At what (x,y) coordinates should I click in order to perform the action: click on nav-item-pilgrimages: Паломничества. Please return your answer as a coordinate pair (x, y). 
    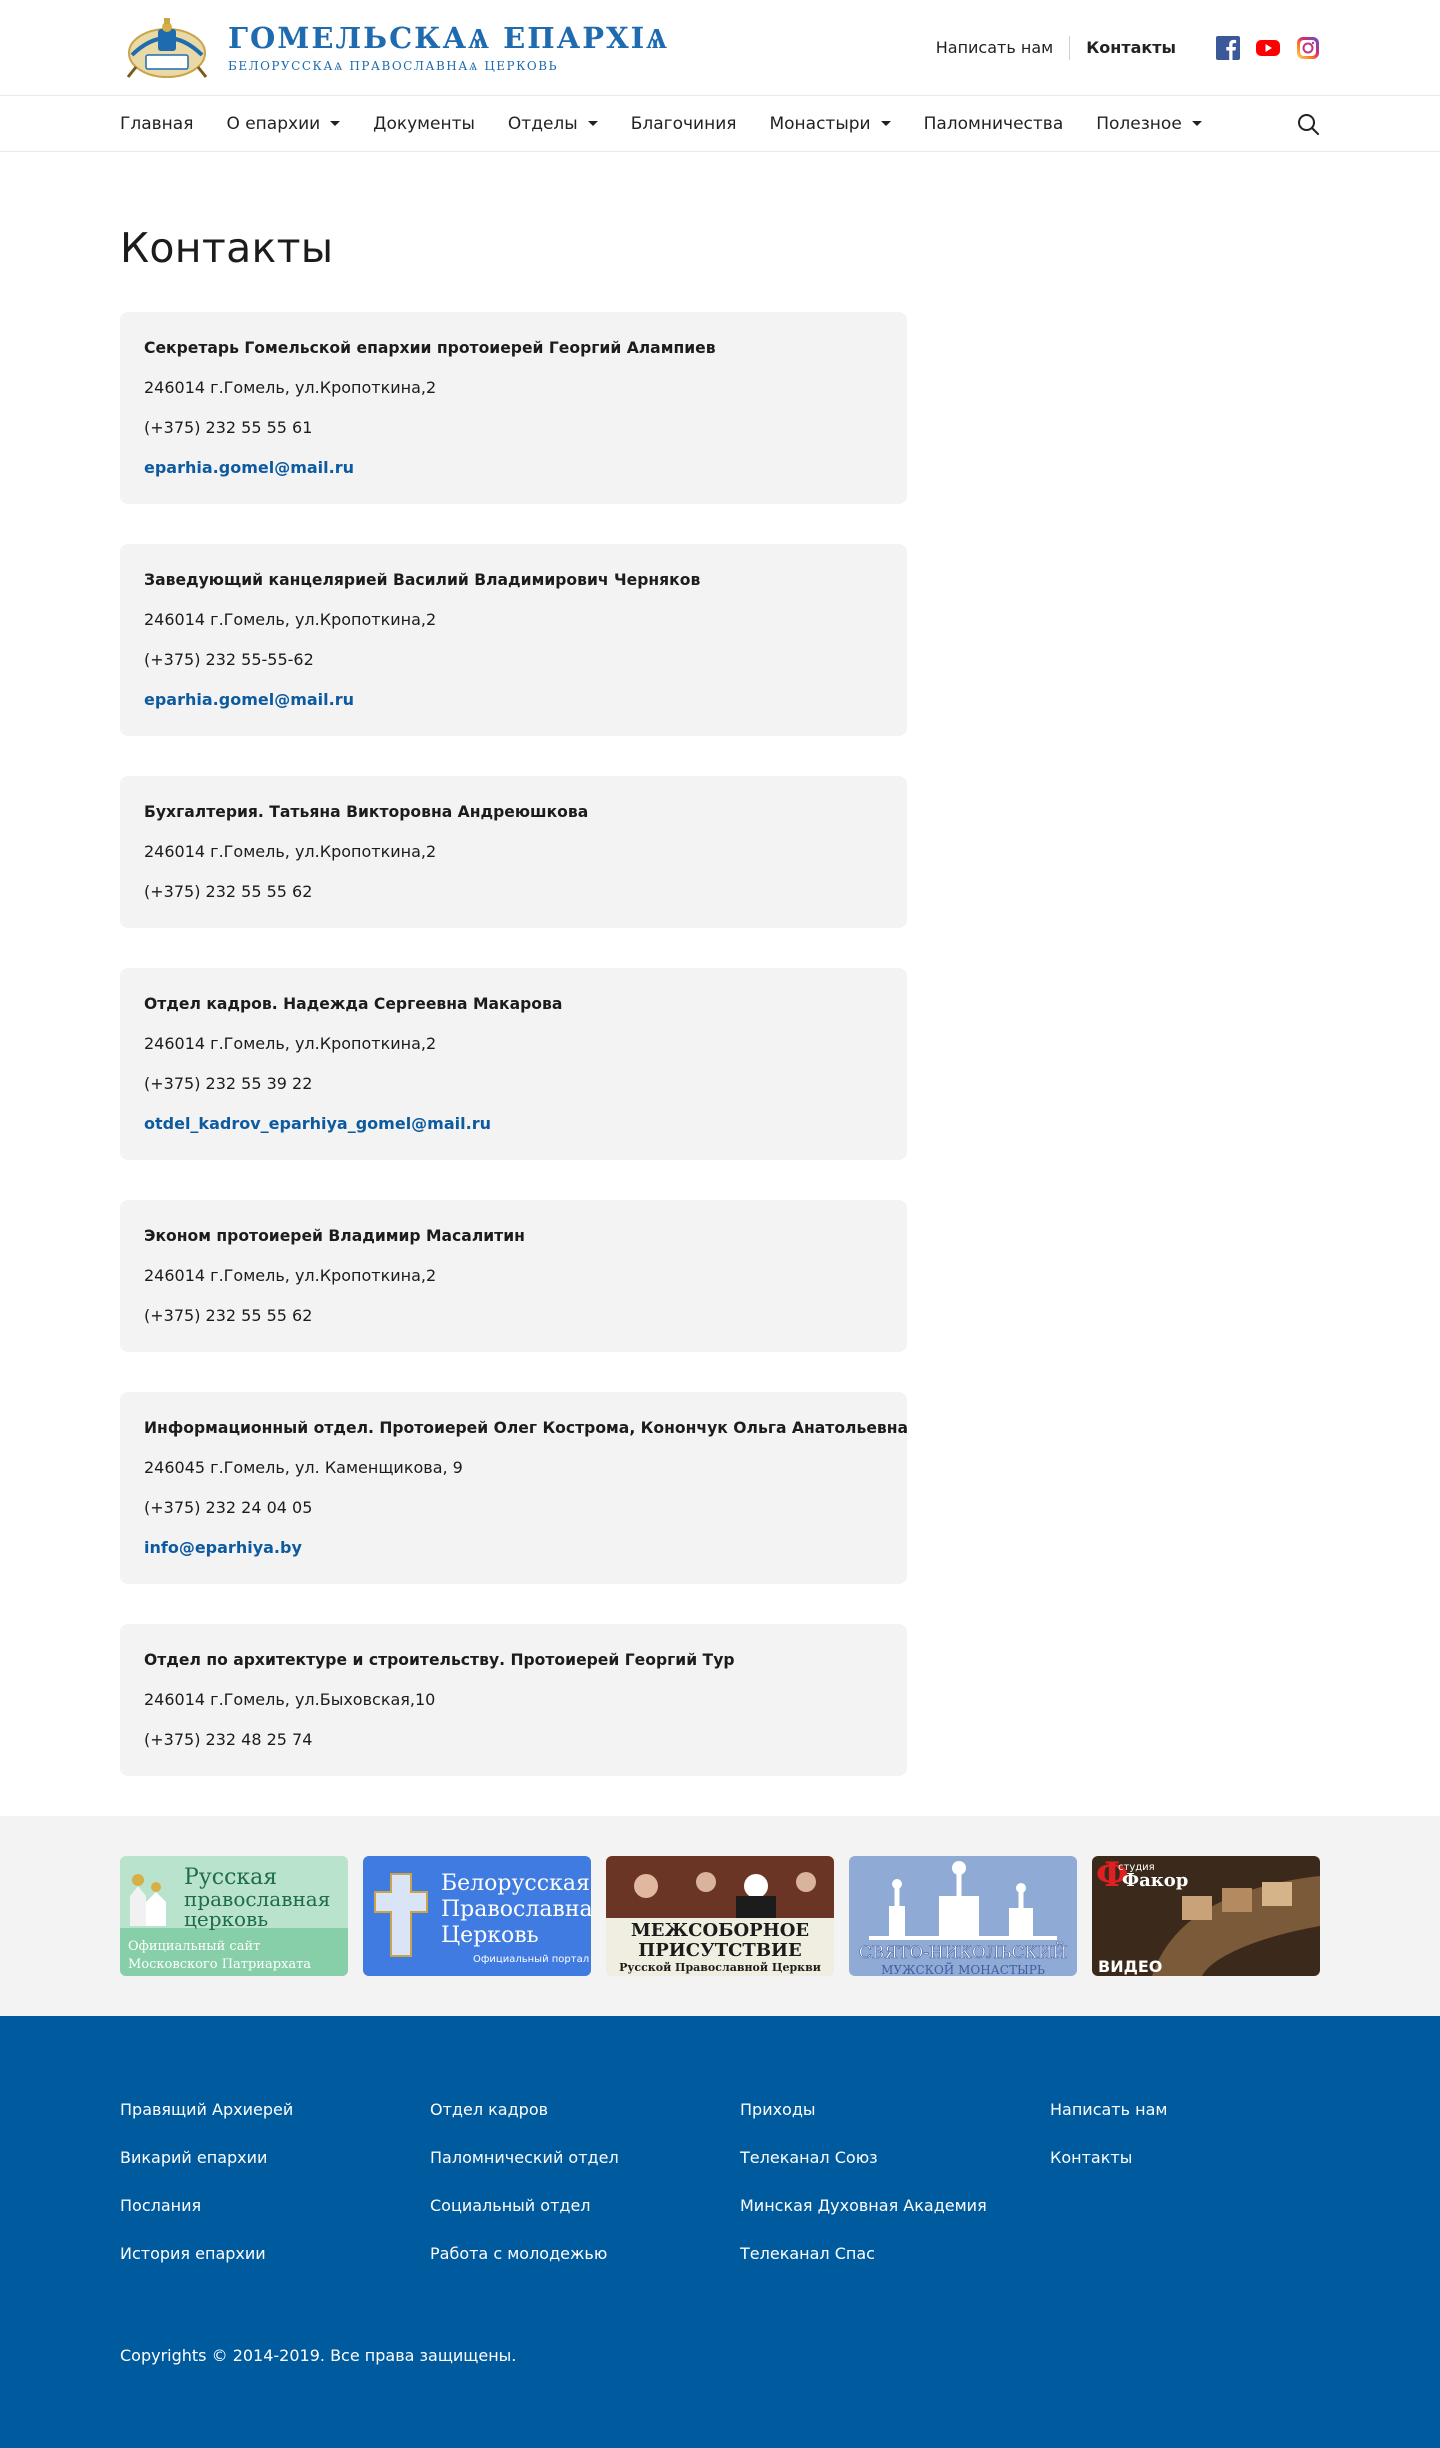
    Looking at the image, I should click on (994, 124).